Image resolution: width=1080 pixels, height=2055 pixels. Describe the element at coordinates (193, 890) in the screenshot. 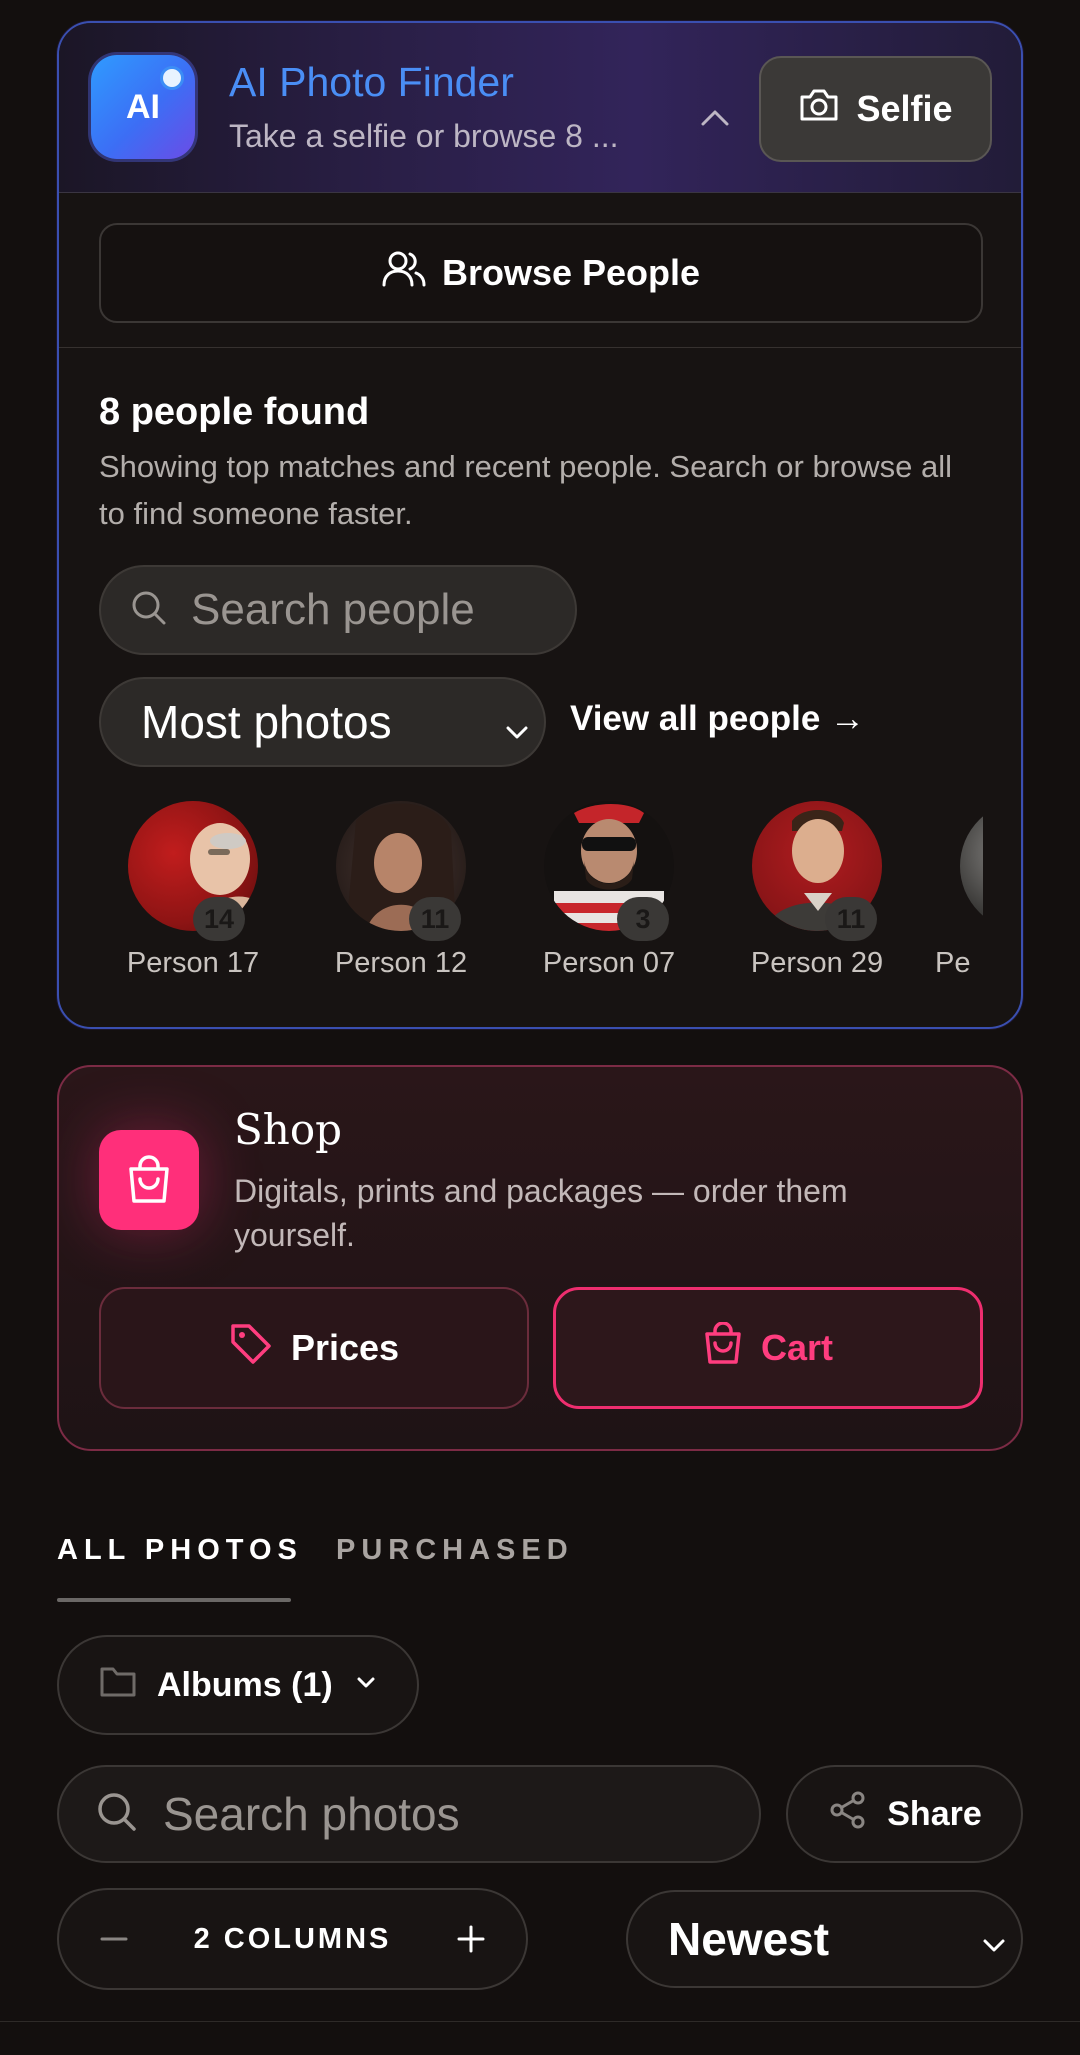

I see `person-item: 14 Person 17` at that location.